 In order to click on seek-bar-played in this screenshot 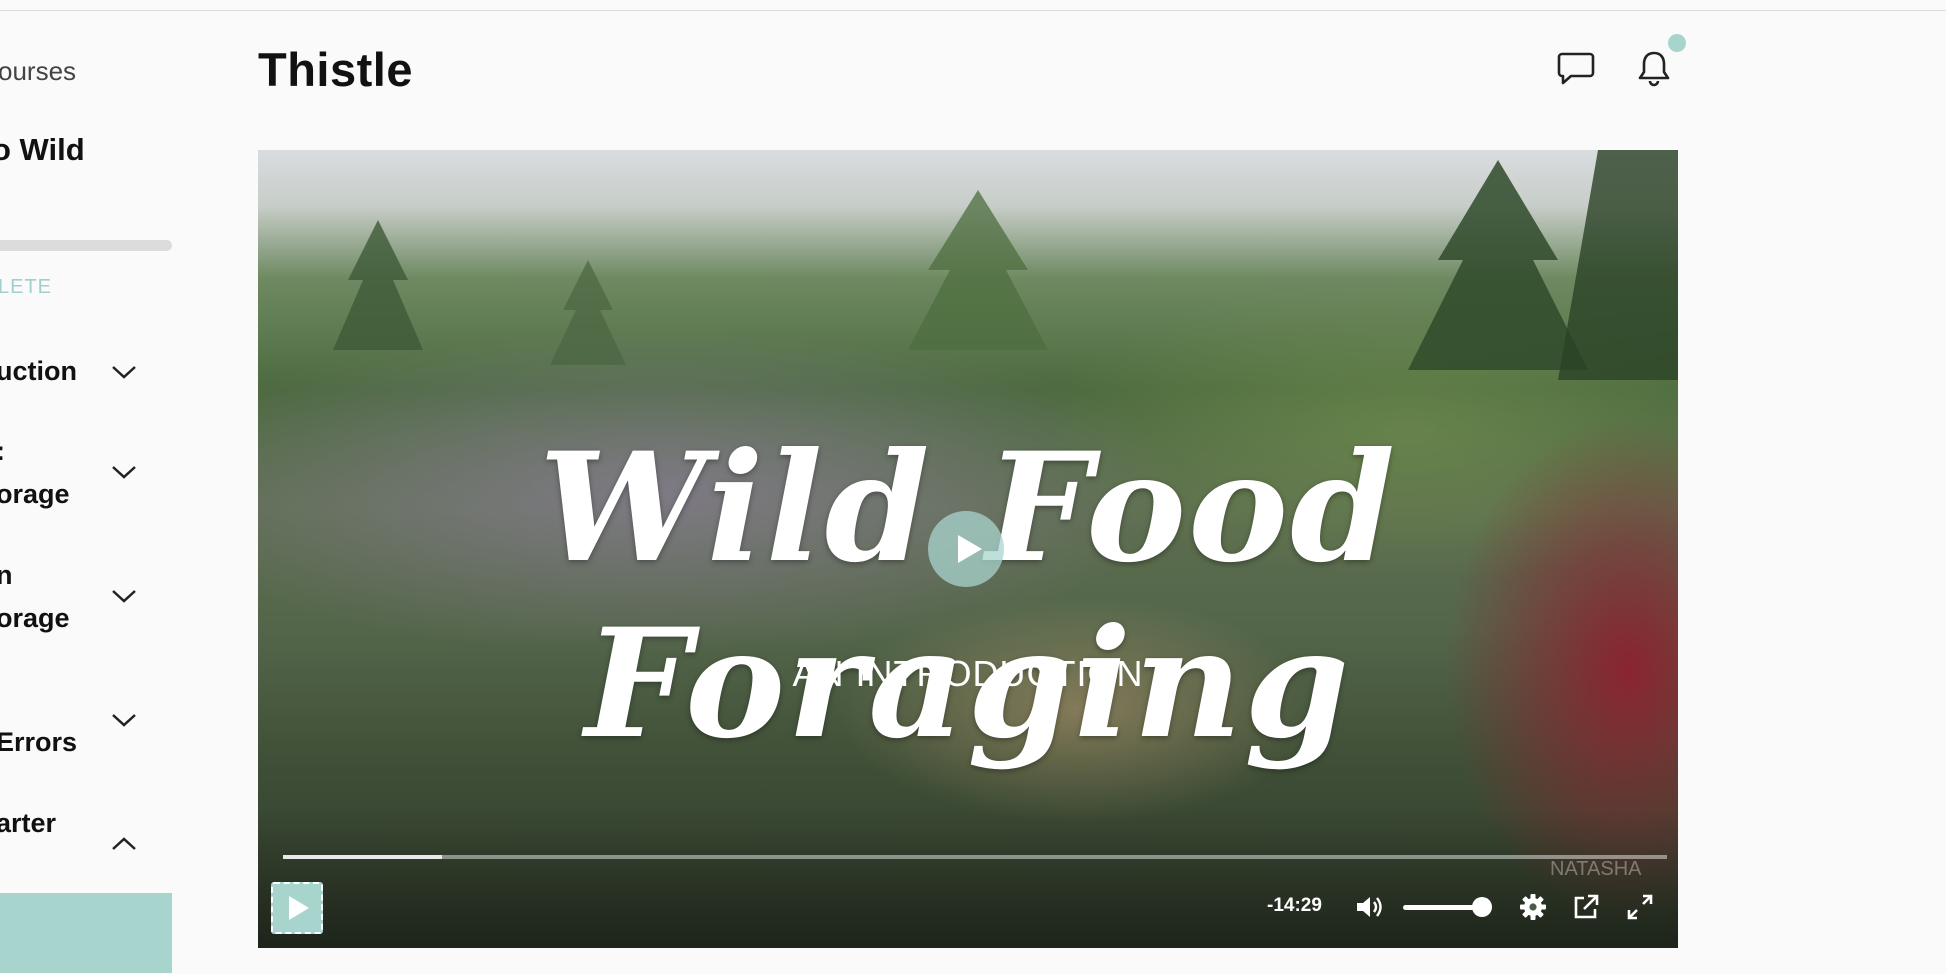, I will do `click(362, 857)`.